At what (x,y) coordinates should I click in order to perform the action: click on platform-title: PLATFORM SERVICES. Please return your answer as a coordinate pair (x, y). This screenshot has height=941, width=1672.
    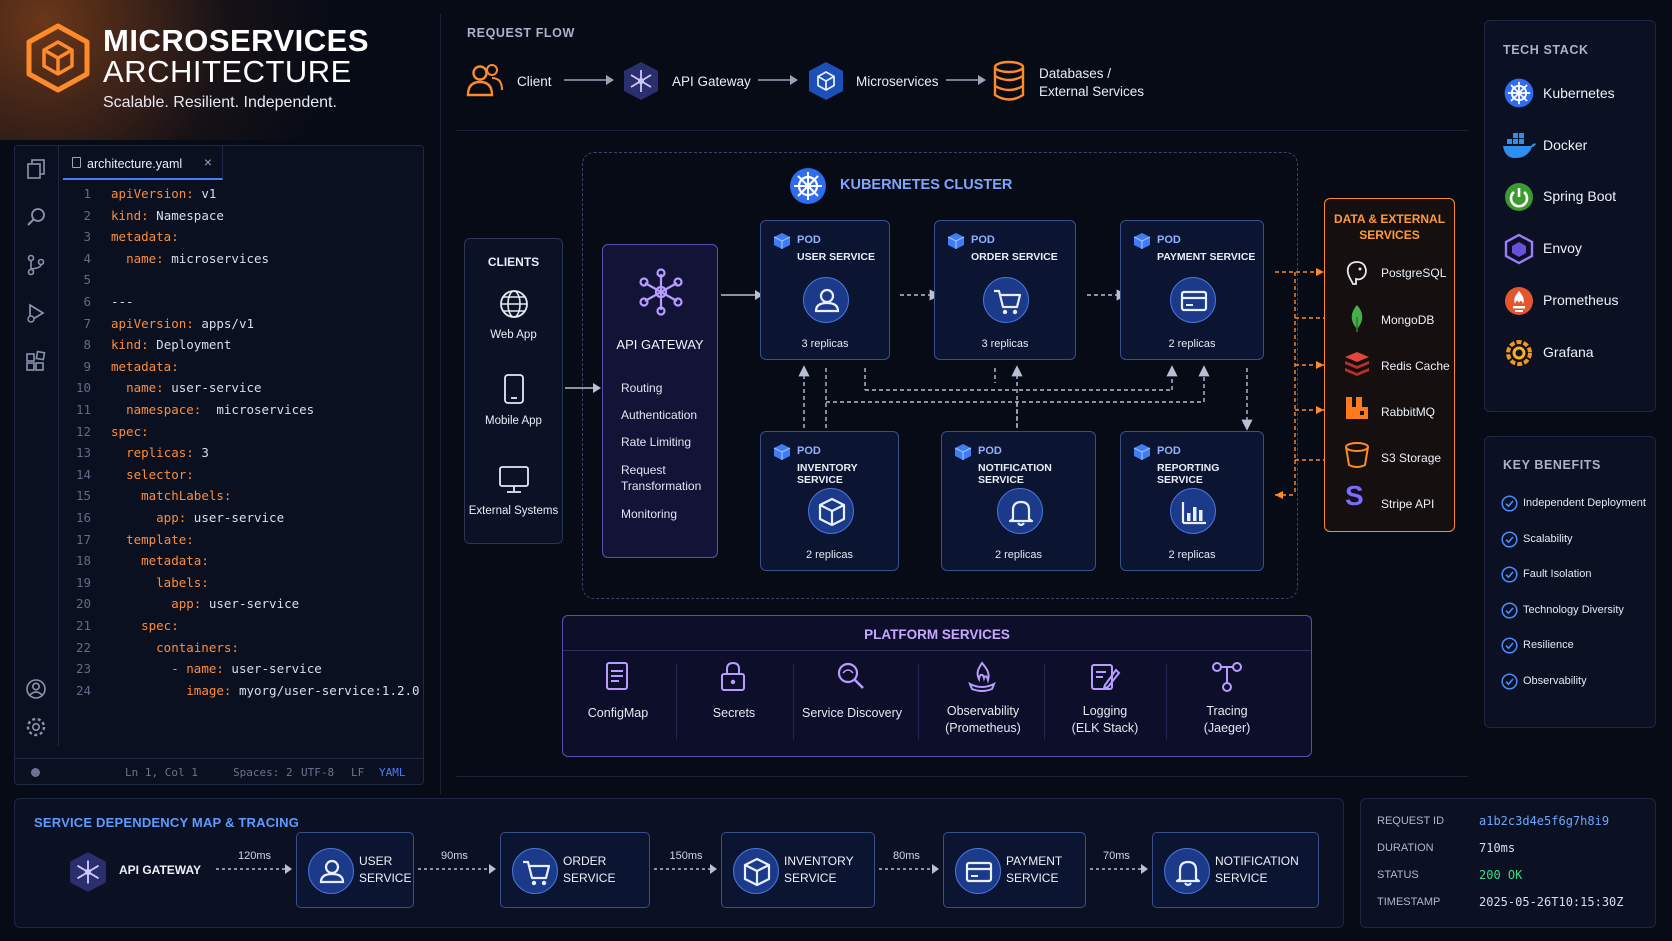
    Looking at the image, I should click on (937, 634).